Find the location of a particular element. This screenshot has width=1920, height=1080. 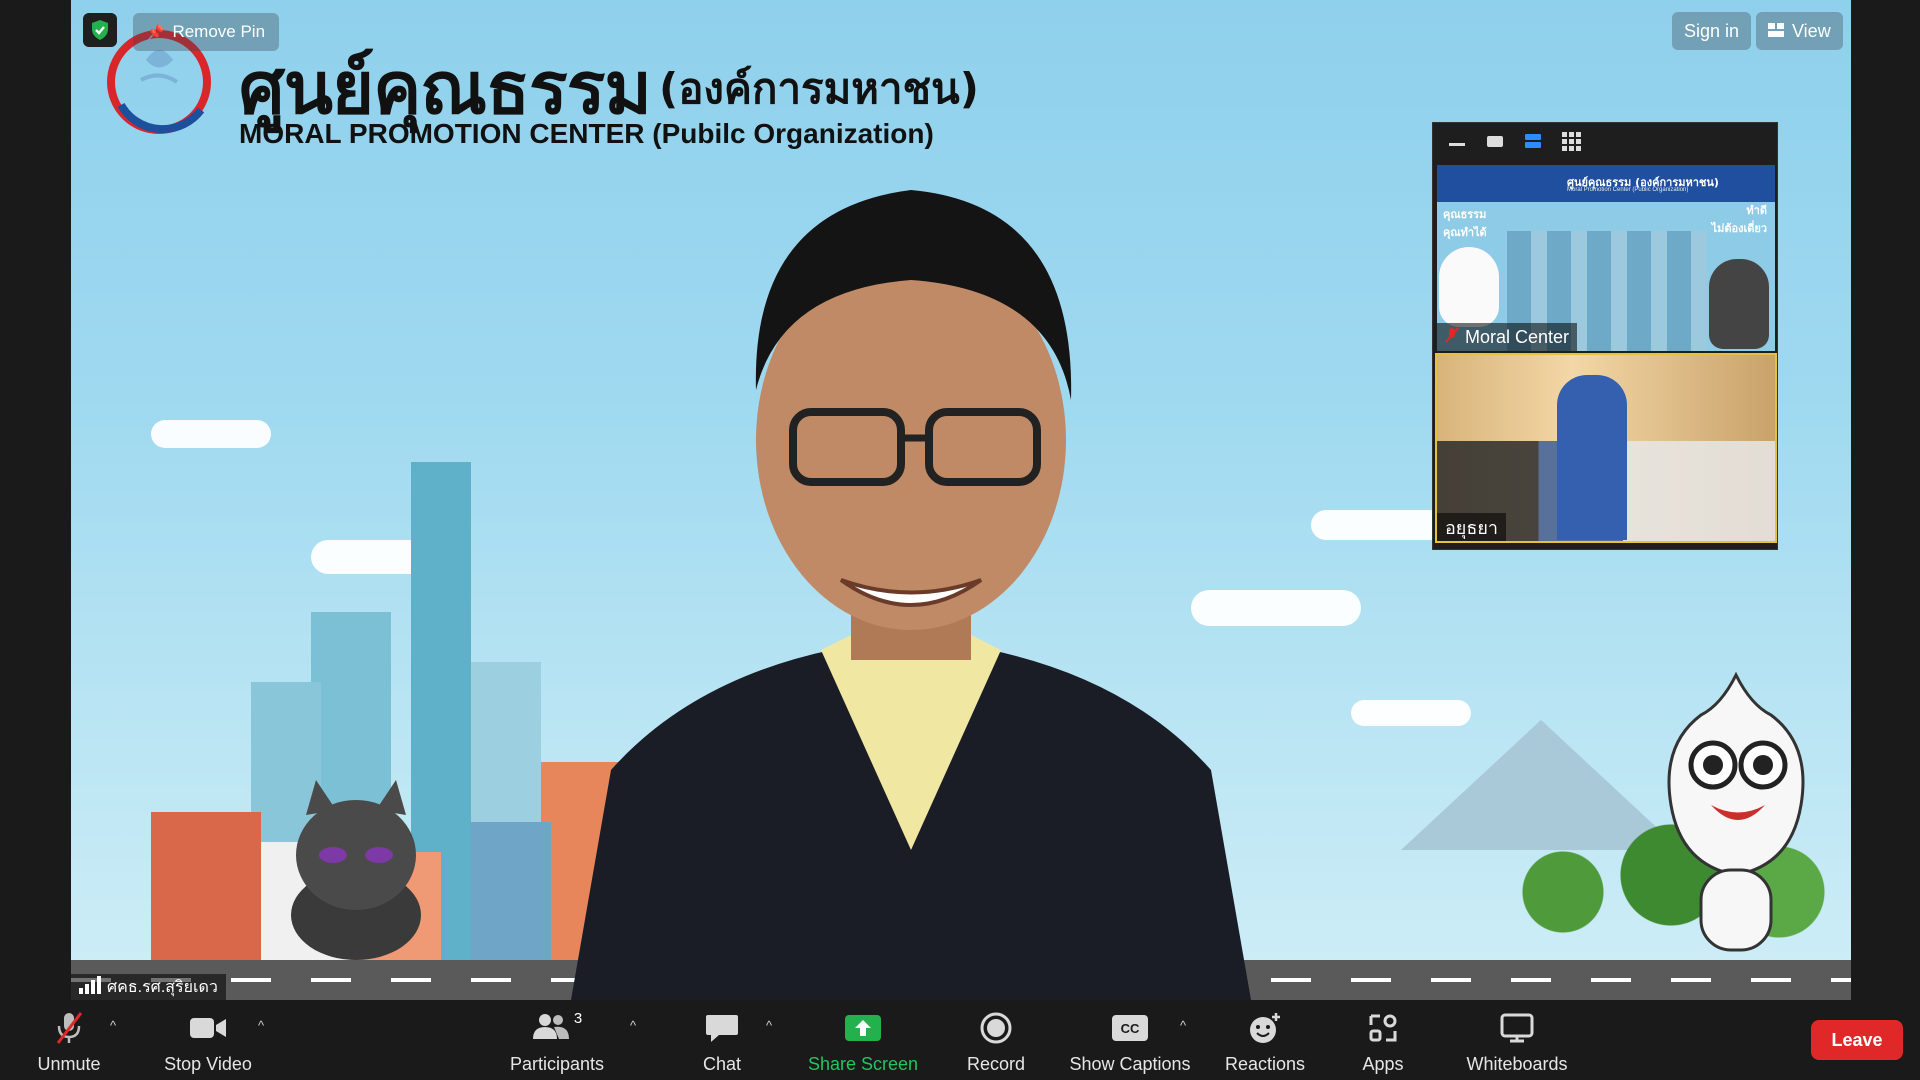

remove-pin-button: 📌 Remove Pin is located at coordinates (206, 32).